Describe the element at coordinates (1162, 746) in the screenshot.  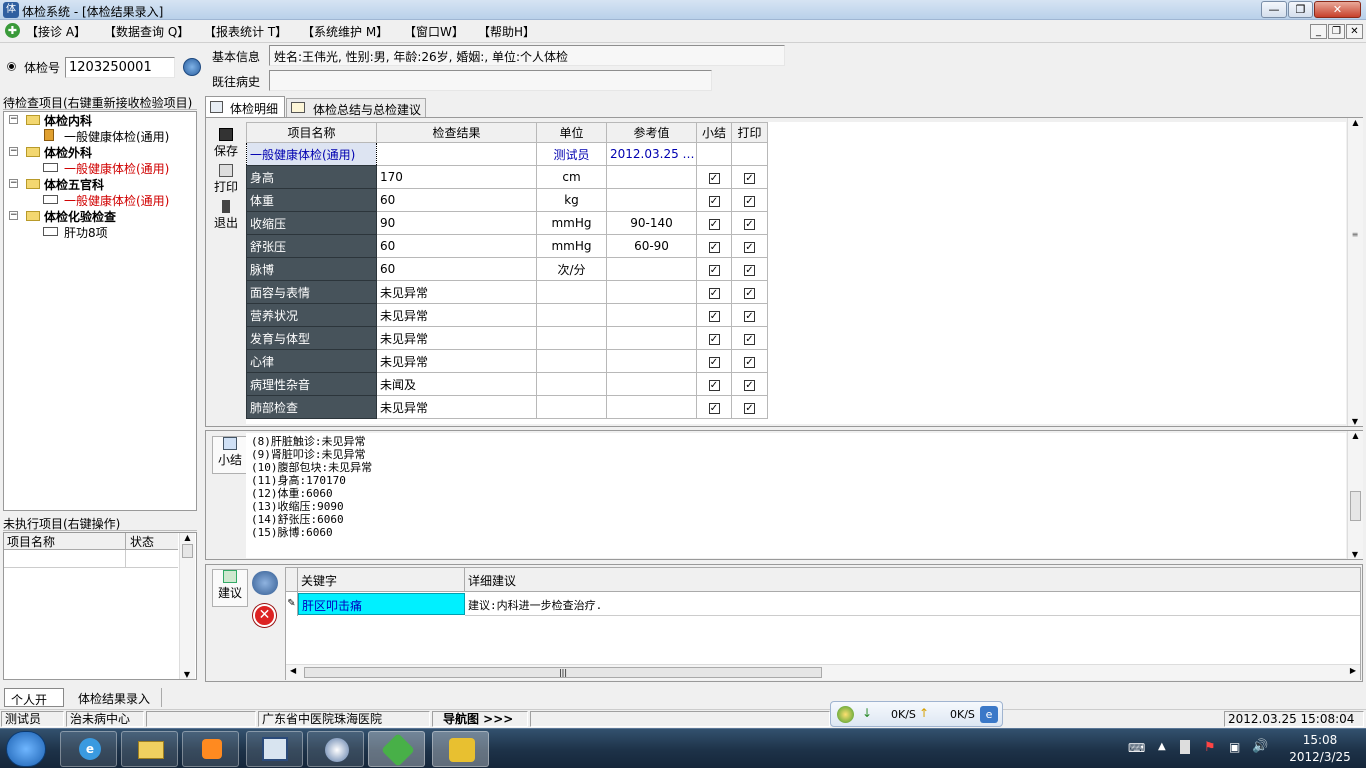
I see `show-hidden-icons: ▲` at that location.